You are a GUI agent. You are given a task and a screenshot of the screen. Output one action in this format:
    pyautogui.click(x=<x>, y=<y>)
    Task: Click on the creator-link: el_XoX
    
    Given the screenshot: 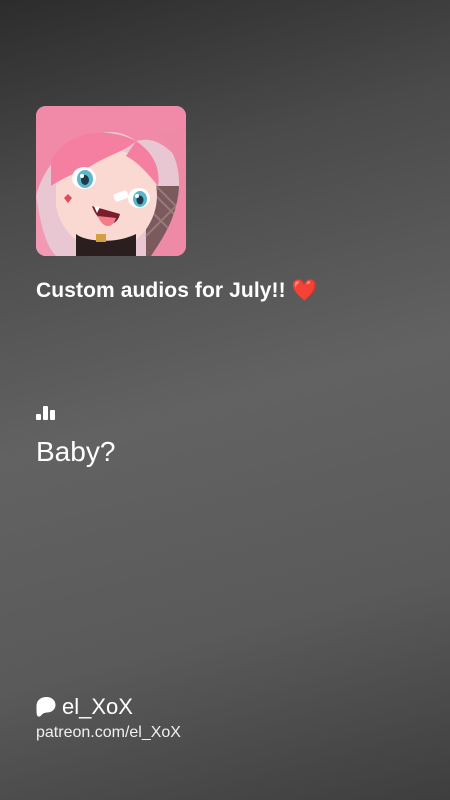 What is the action you would take?
    pyautogui.click(x=84, y=707)
    